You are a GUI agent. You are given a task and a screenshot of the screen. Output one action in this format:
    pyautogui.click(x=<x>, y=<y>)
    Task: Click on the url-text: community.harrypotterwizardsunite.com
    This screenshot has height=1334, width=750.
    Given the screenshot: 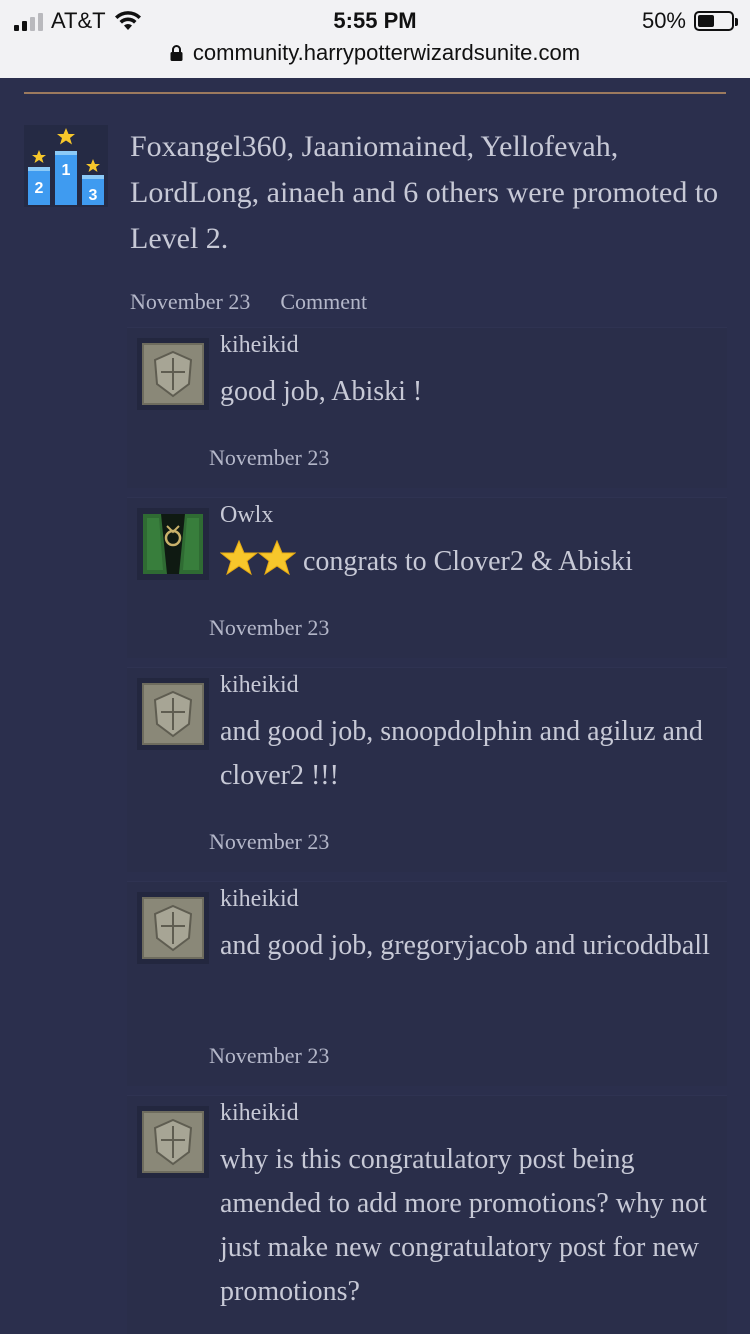 What is the action you would take?
    pyautogui.click(x=386, y=53)
    